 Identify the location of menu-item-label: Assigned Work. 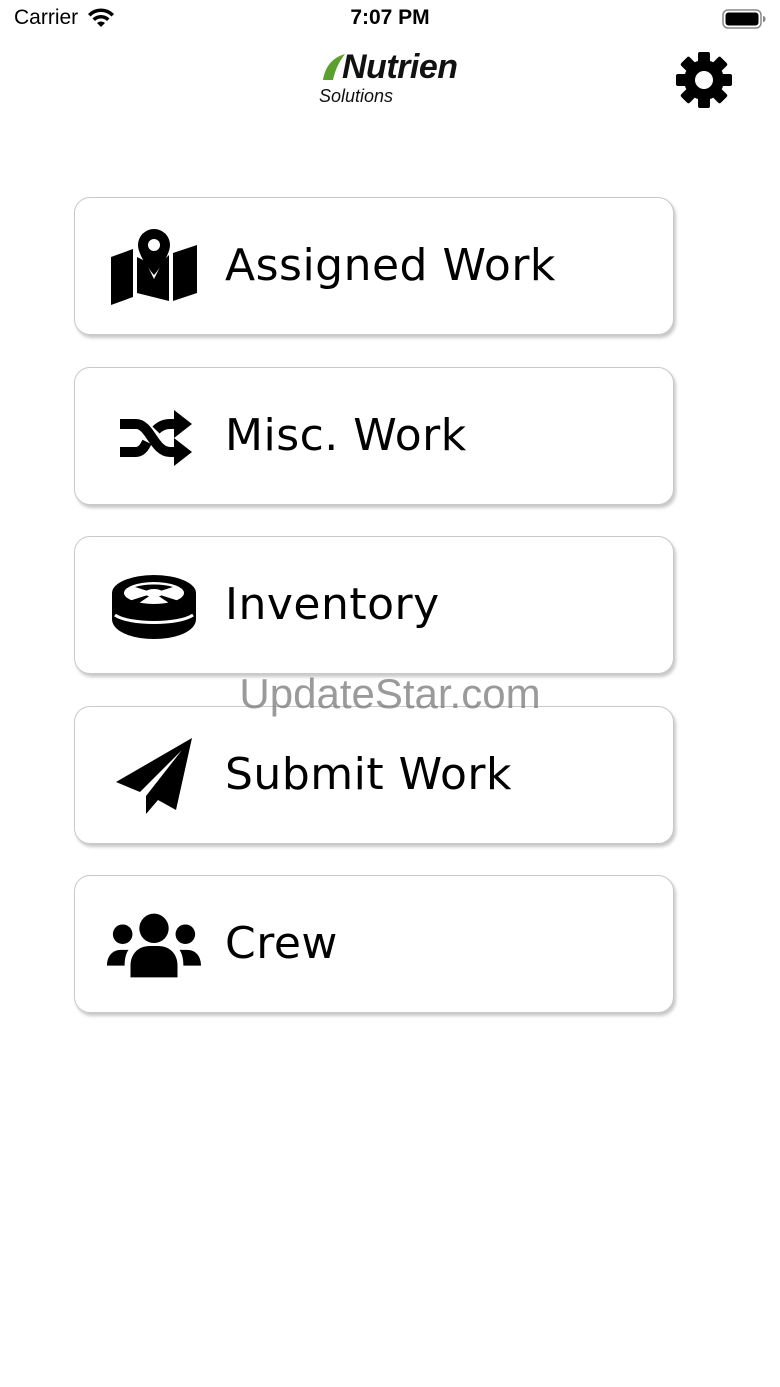
(390, 265).